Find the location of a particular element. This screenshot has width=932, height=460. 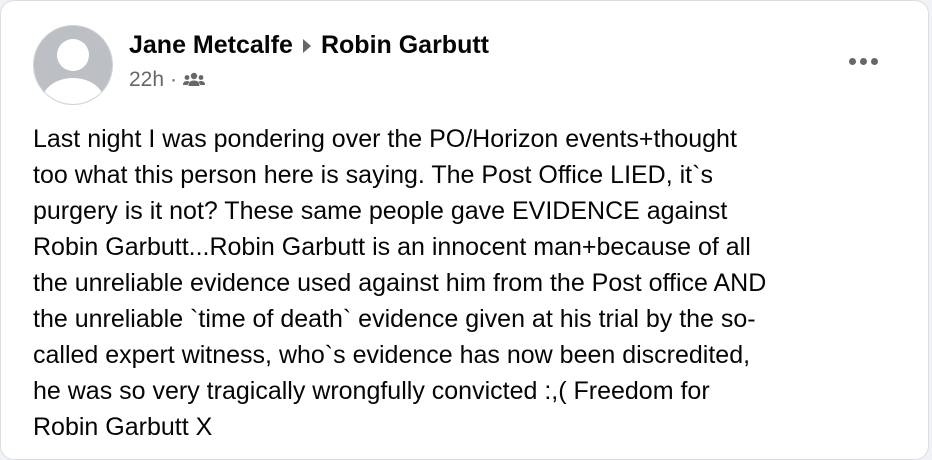

avatar-body-shape is located at coordinates (73, 91).